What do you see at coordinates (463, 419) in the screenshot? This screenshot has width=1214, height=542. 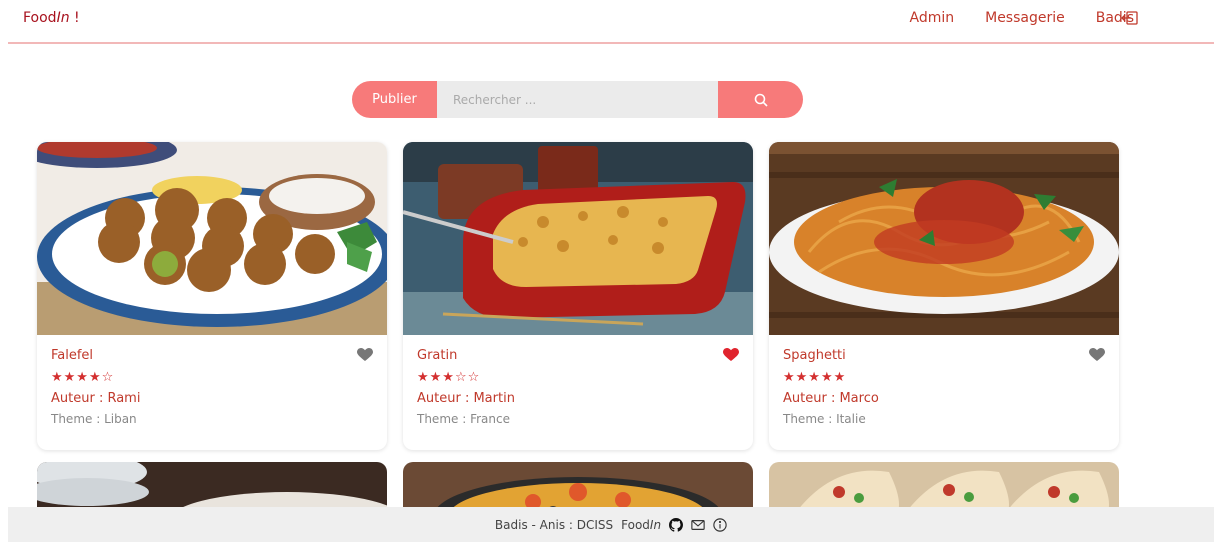 I see `recipe-theme: Theme : France` at bounding box center [463, 419].